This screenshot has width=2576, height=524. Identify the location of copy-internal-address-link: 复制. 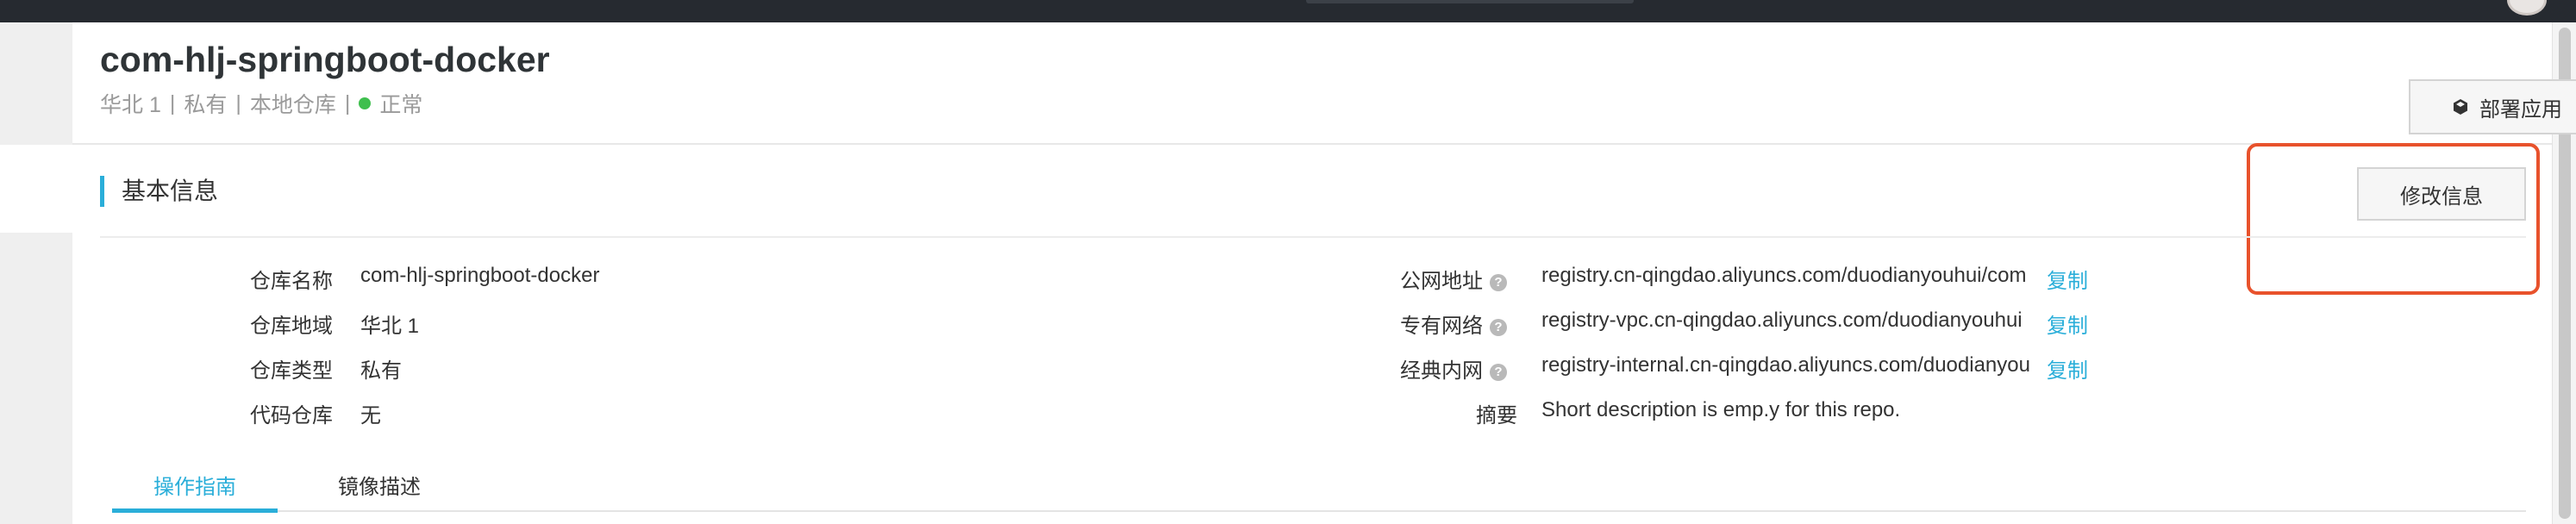
(2067, 368).